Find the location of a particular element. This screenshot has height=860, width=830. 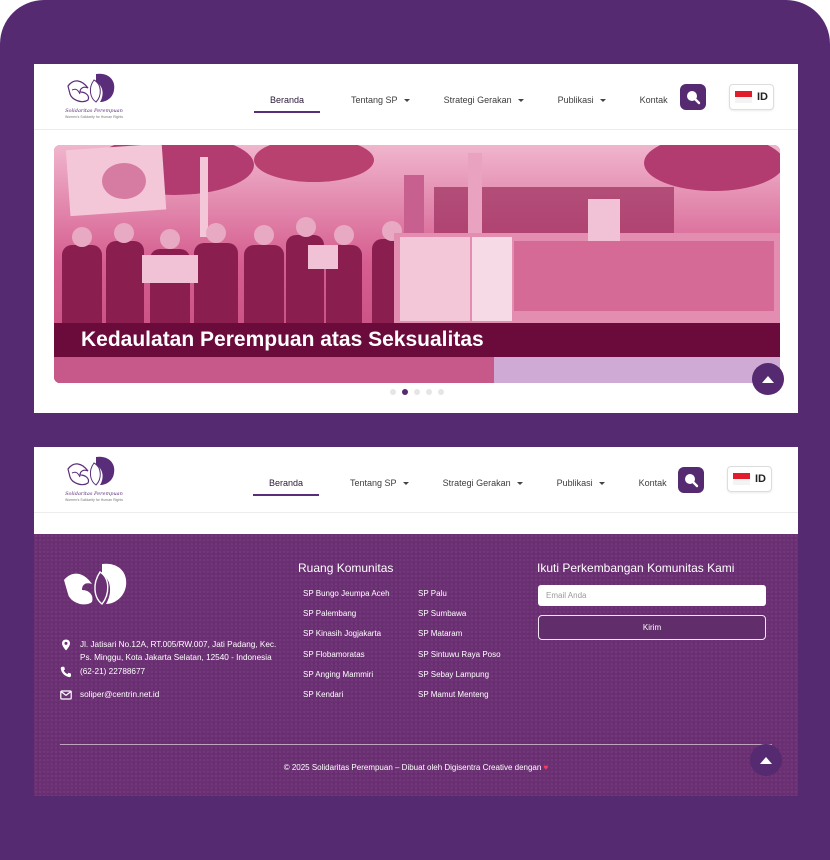

footer-logo is located at coordinates (95, 588).